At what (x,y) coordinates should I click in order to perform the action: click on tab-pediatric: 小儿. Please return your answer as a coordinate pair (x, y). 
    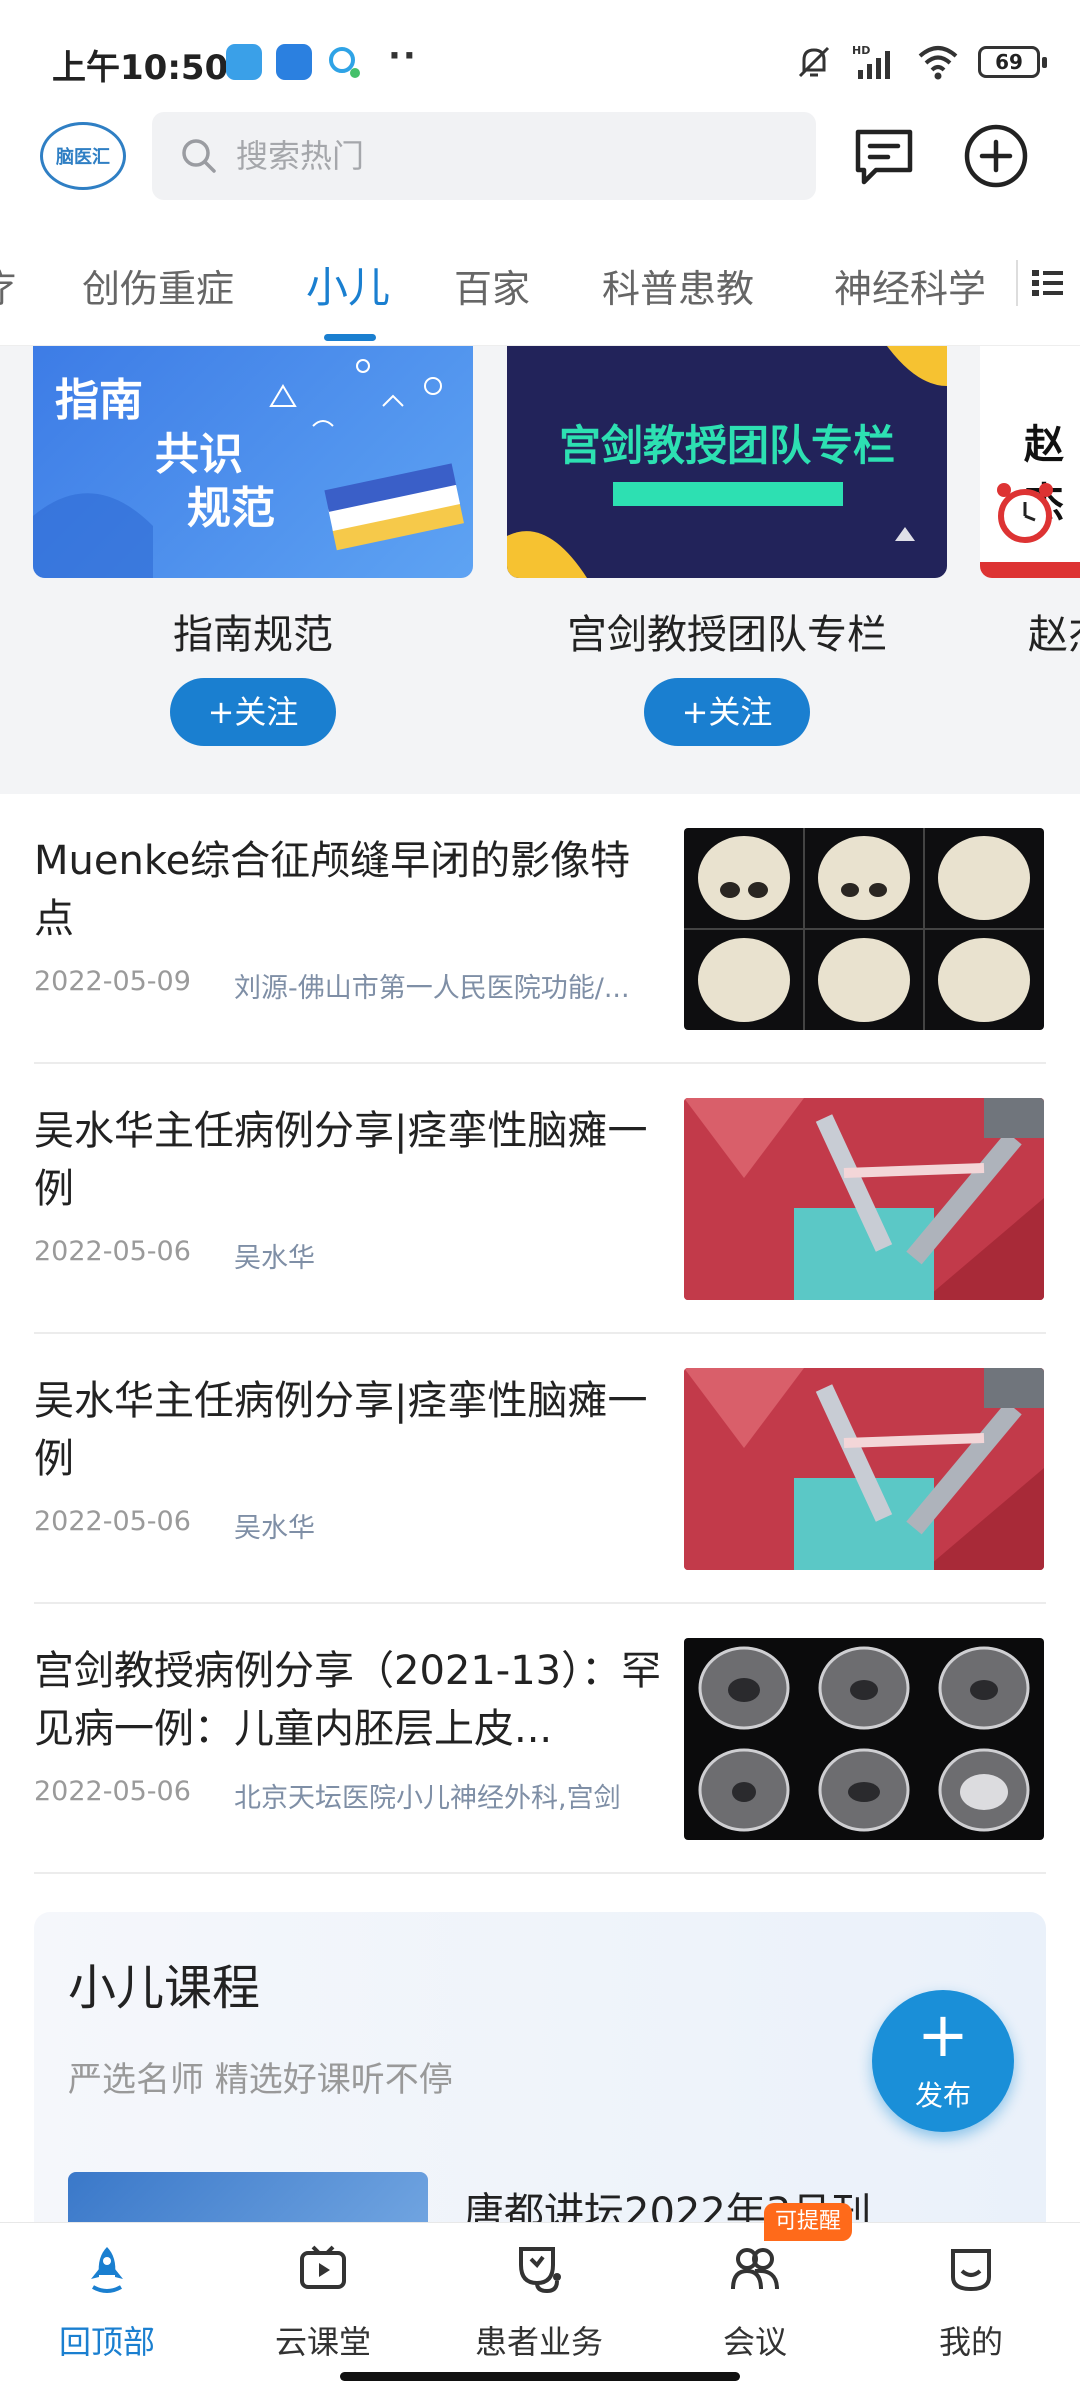
    Looking at the image, I should click on (348, 284).